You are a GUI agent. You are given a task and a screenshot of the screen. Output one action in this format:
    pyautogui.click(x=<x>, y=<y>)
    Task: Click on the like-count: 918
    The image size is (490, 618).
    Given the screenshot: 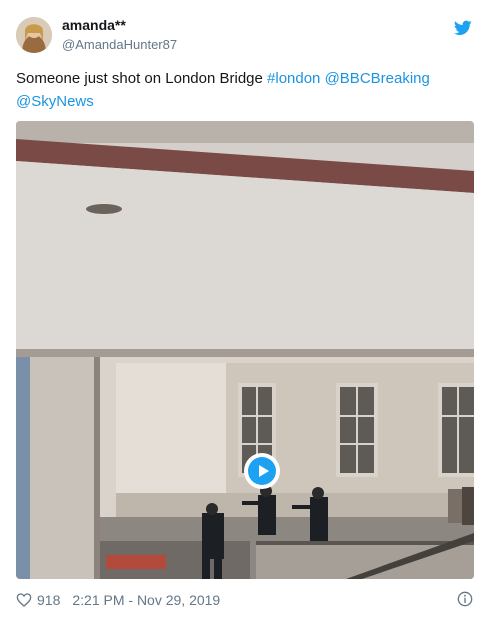 What is the action you would take?
    pyautogui.click(x=48, y=600)
    